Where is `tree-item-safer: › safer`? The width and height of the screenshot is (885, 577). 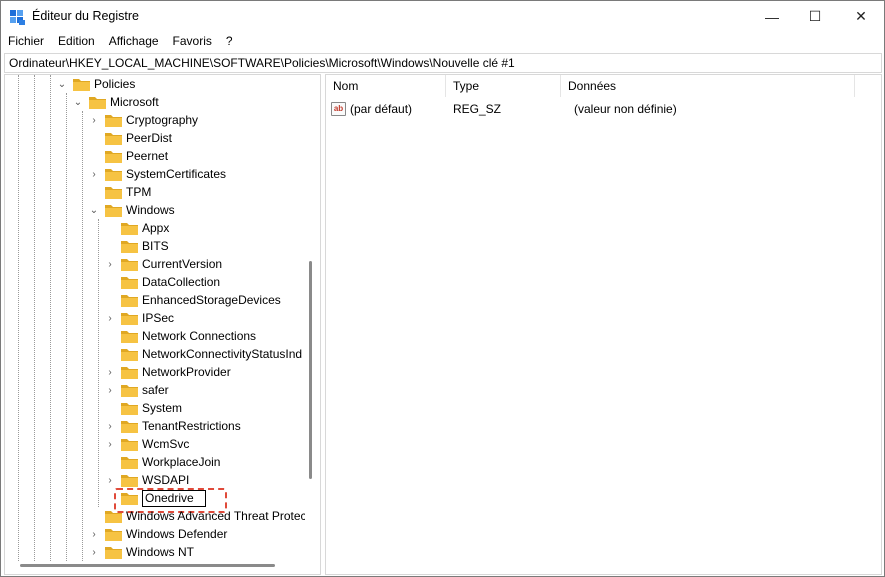 tree-item-safer: › safer is located at coordinates (137, 390).